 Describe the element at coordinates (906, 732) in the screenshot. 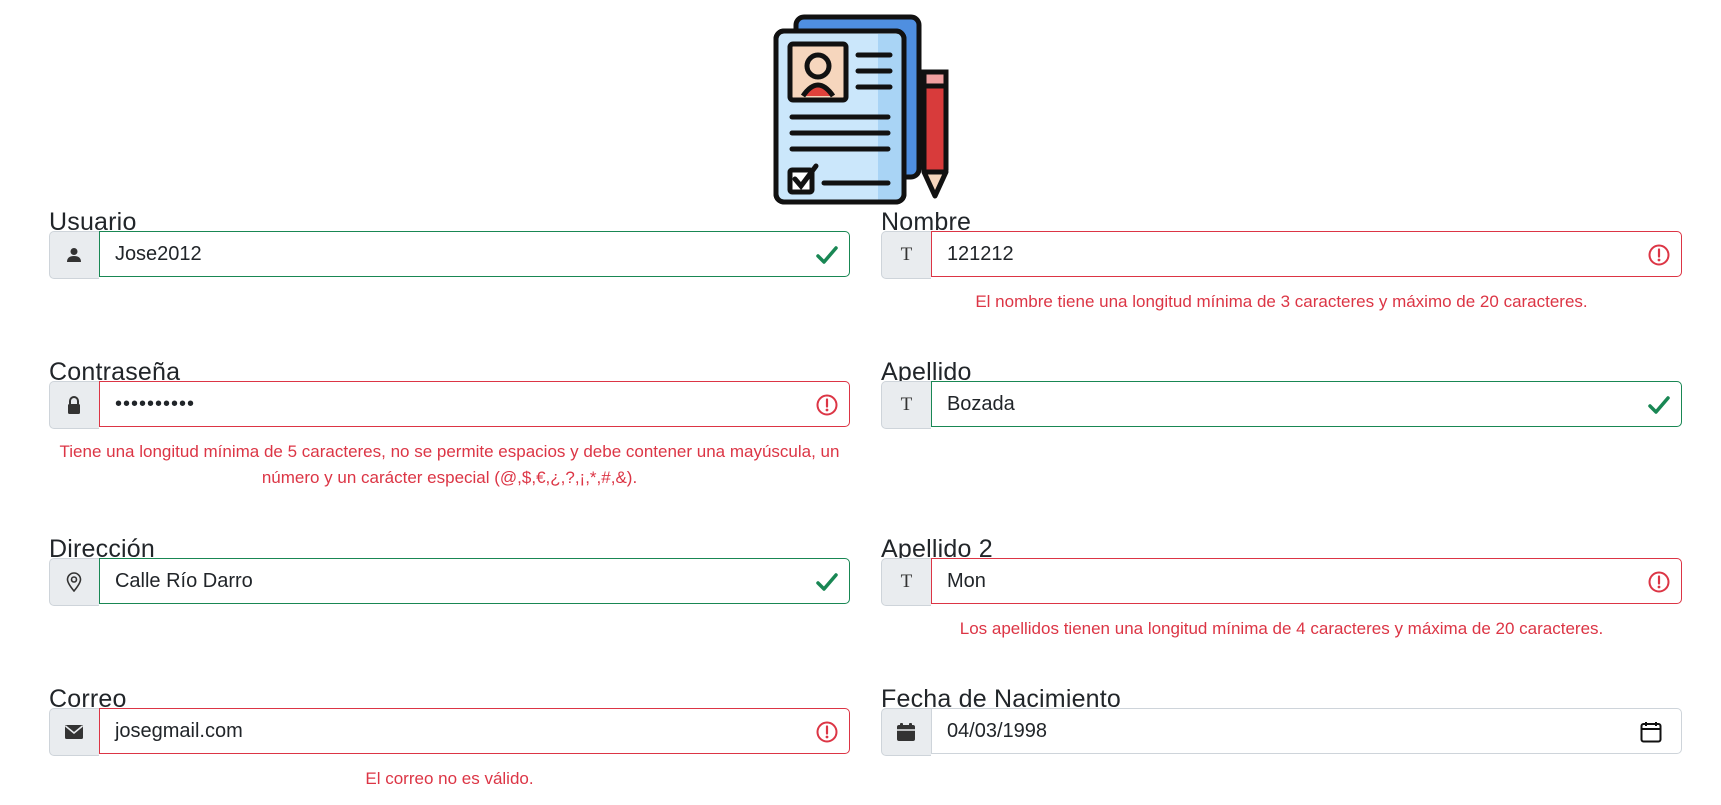

I see `calendar-icon` at that location.